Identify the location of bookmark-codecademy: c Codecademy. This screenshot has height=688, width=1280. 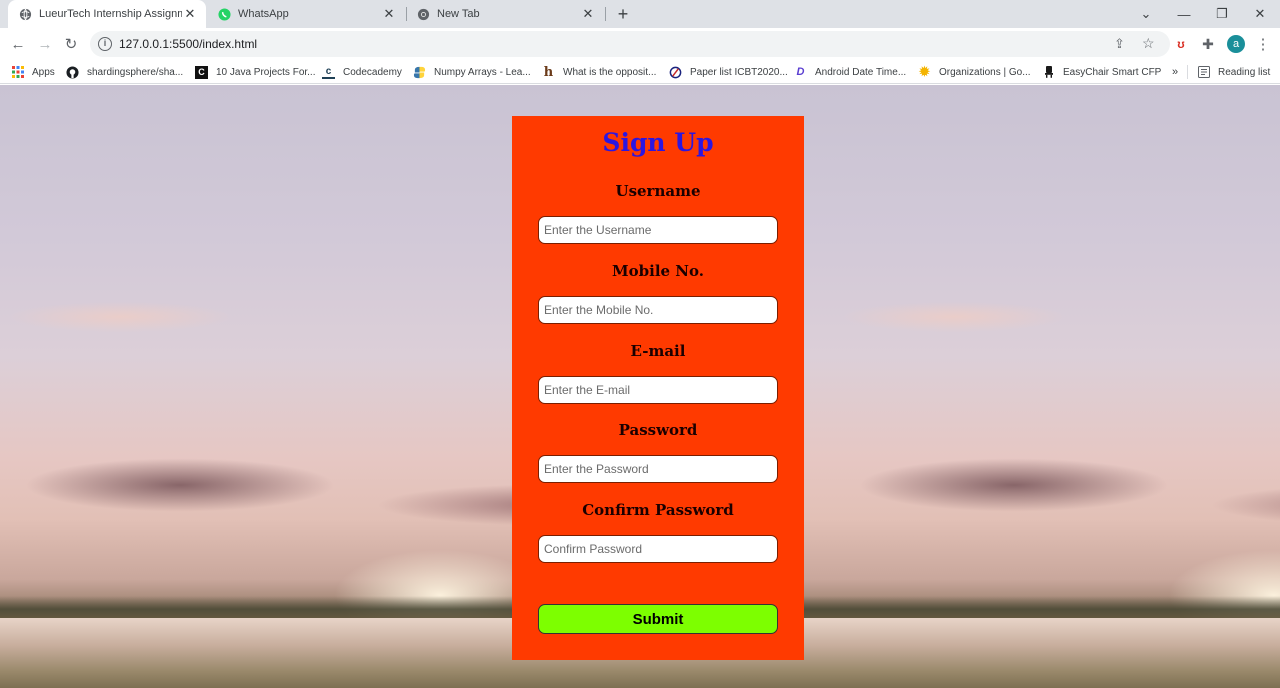
(362, 72).